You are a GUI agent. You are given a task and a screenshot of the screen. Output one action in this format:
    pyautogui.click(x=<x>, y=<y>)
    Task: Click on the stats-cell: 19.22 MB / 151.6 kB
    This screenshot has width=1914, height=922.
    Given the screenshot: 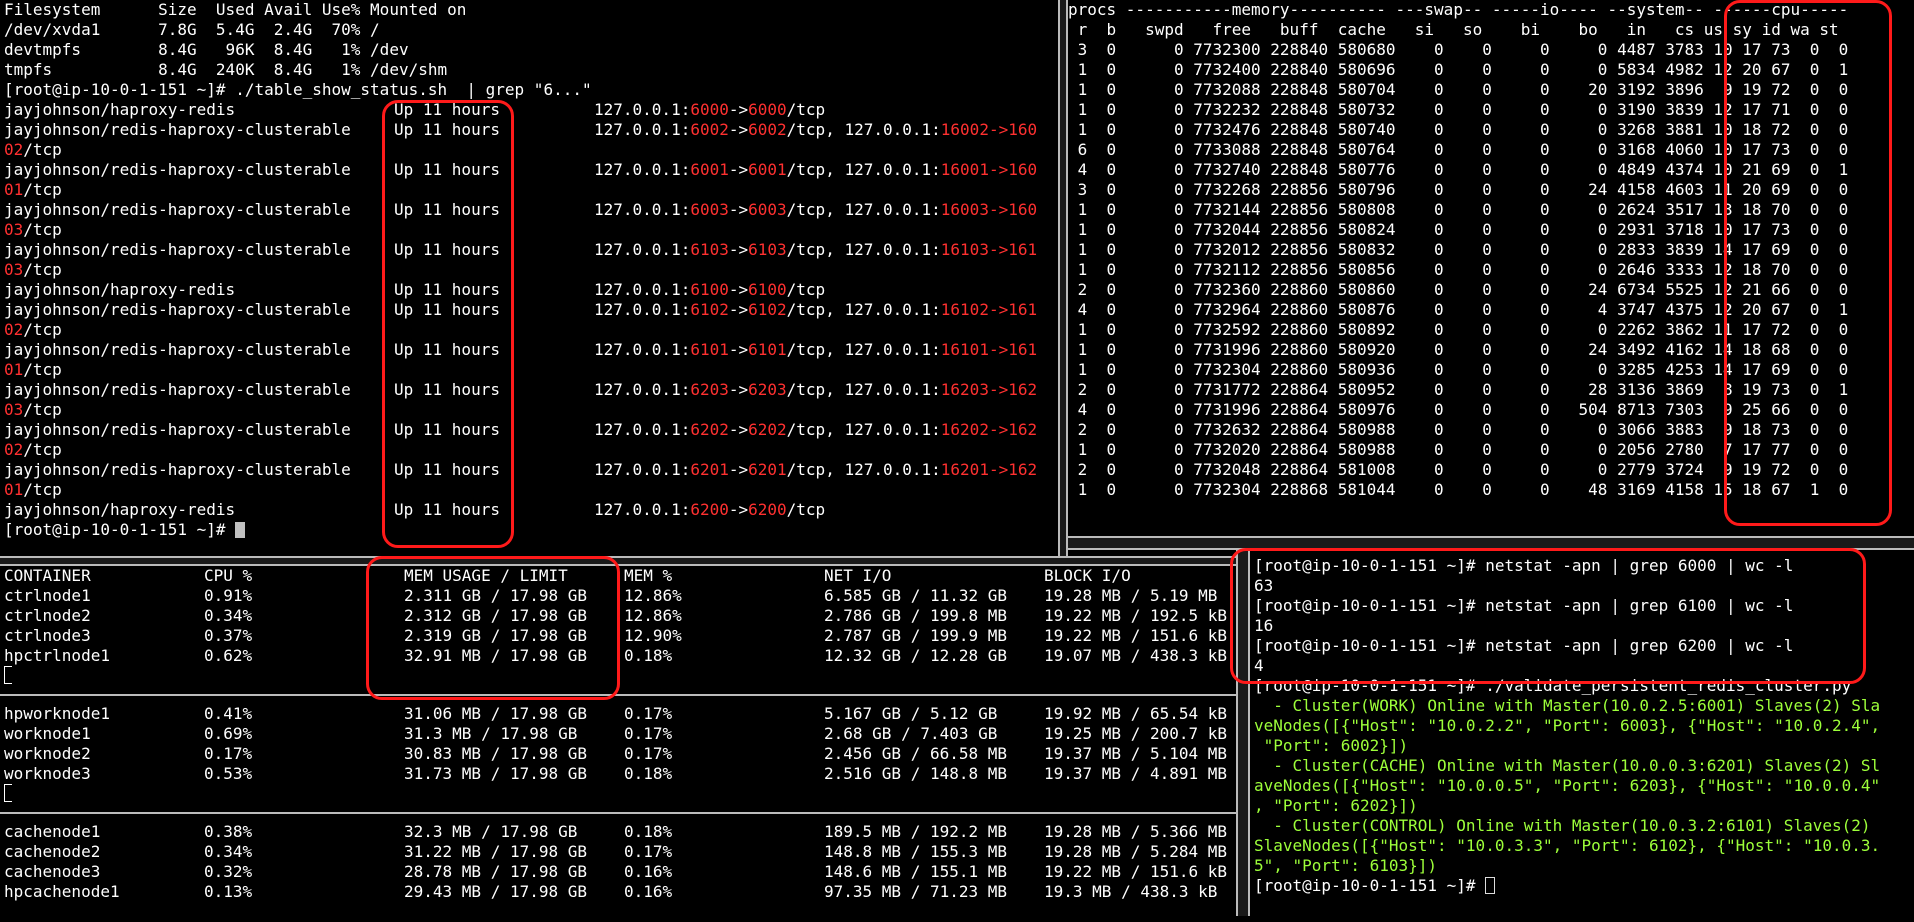 What is the action you would take?
    pyautogui.click(x=1136, y=871)
    